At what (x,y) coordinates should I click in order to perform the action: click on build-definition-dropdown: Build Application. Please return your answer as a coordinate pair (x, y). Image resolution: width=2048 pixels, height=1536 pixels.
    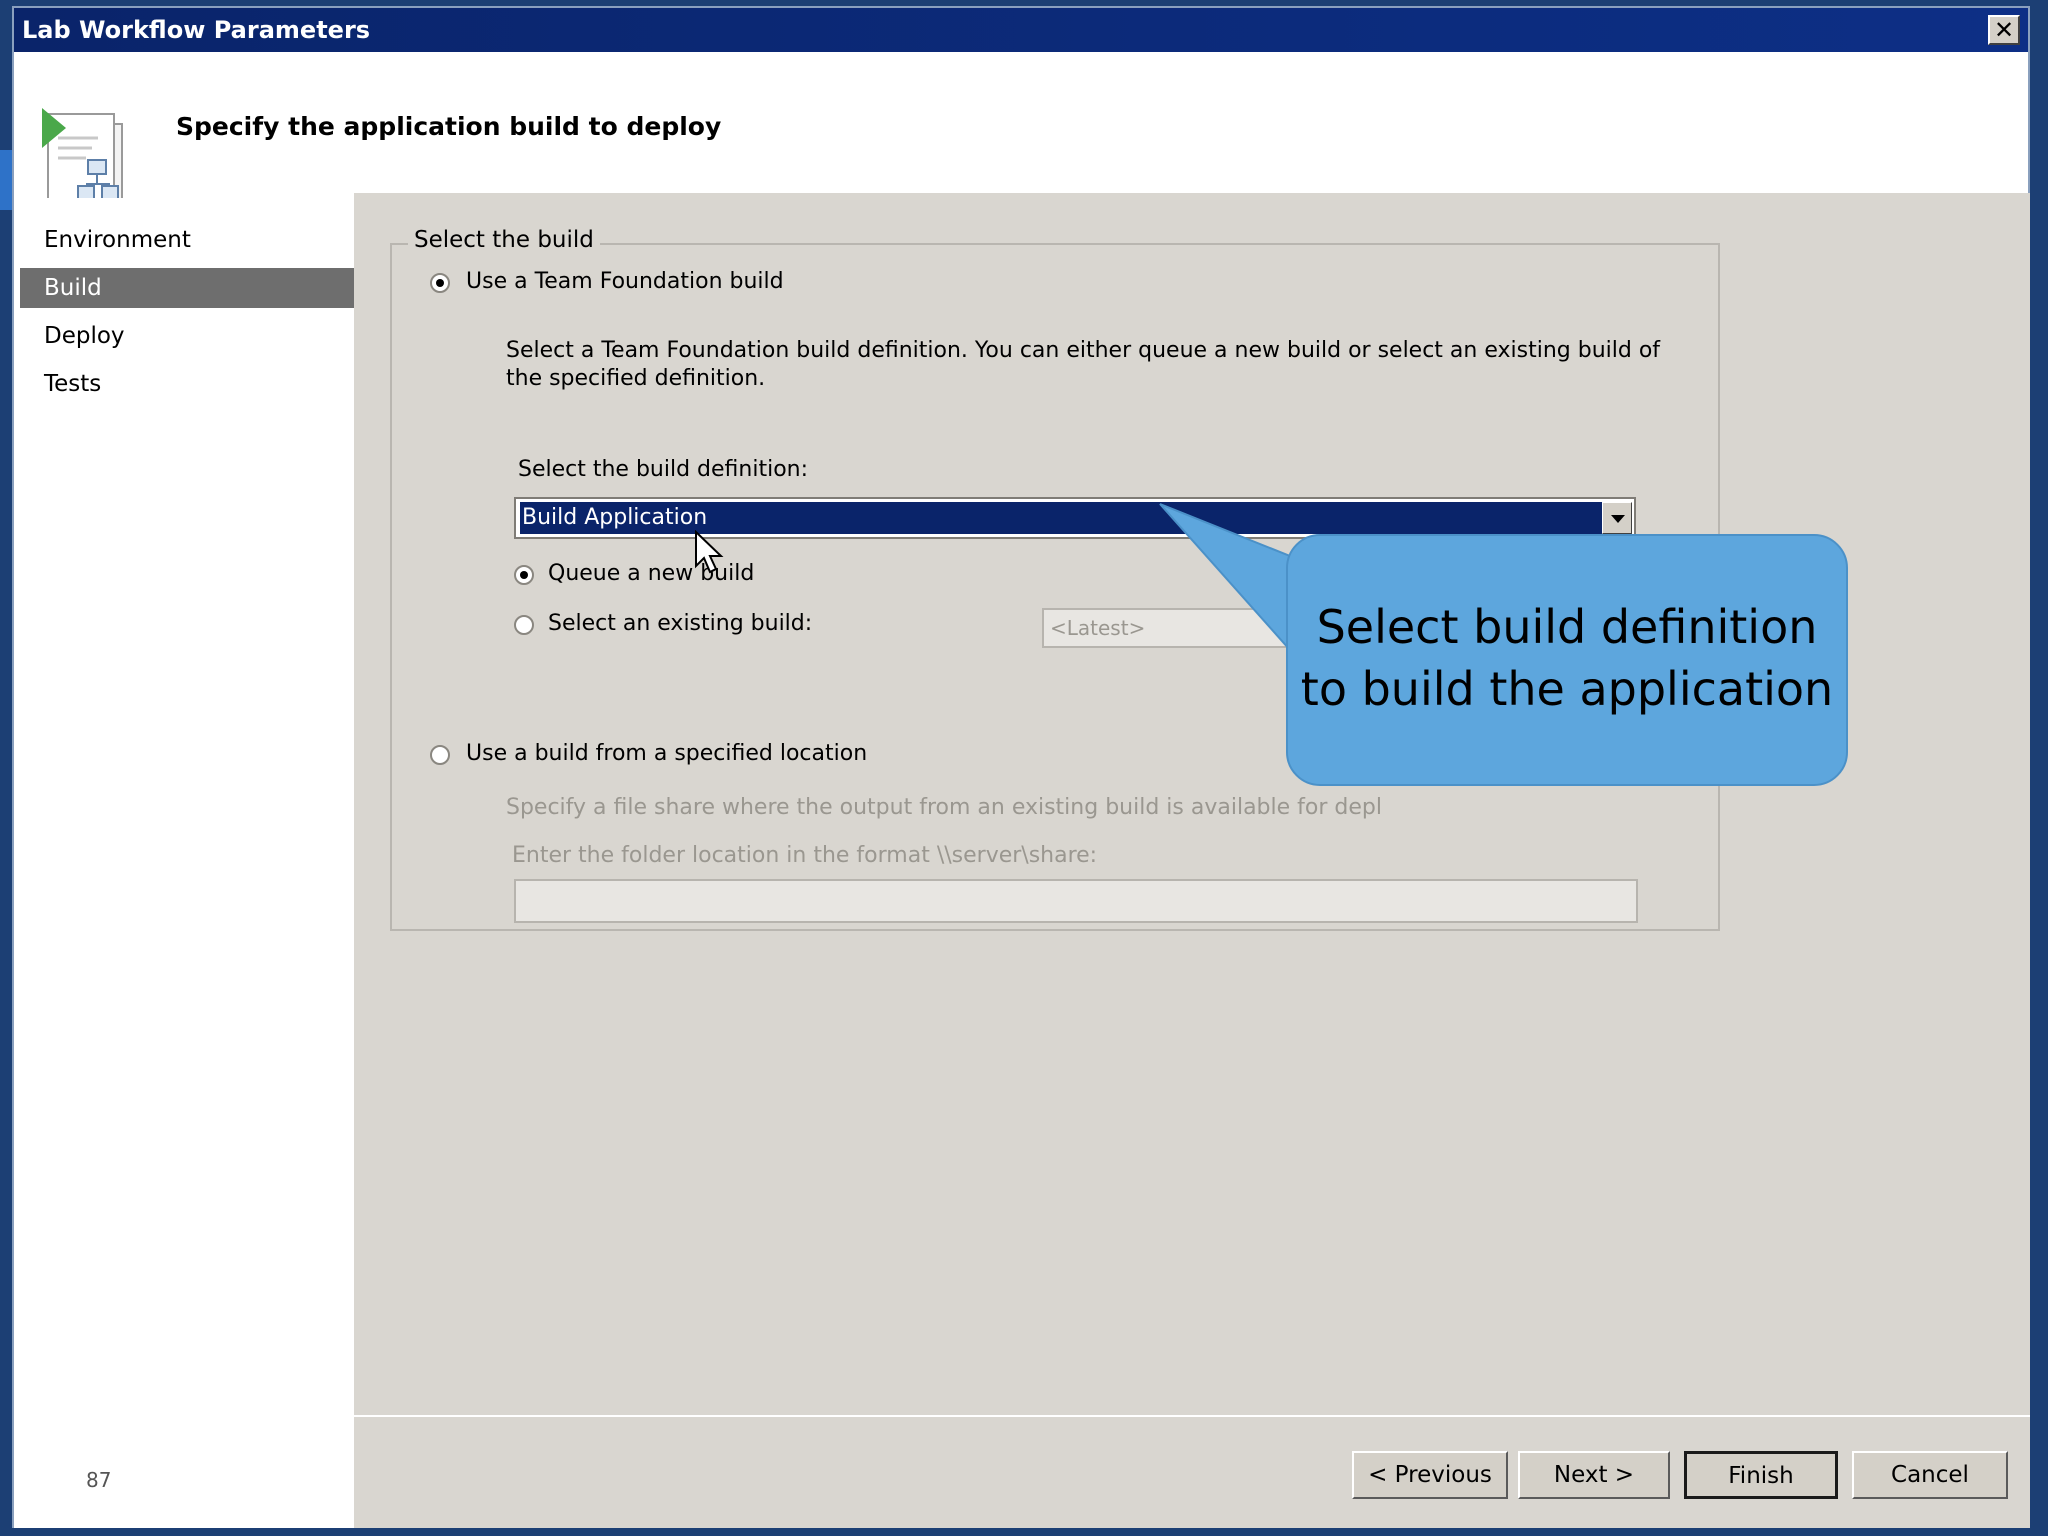
    Looking at the image, I should click on (1075, 518).